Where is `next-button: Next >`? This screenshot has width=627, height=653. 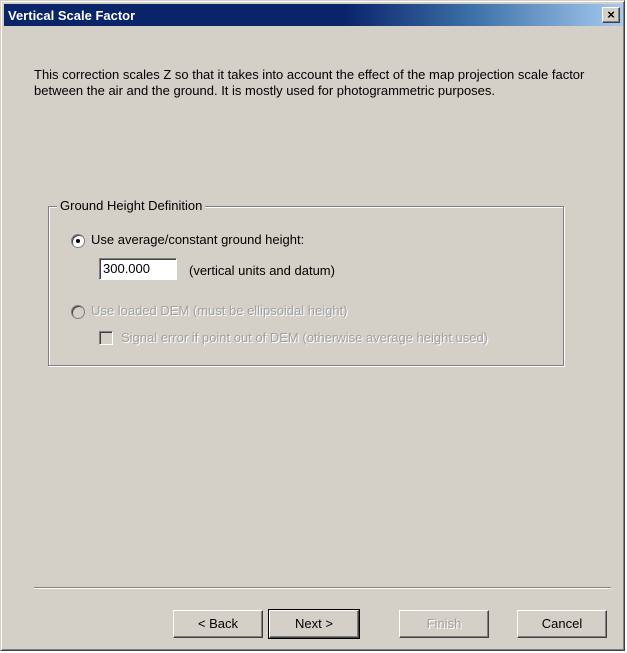
next-button: Next > is located at coordinates (314, 624).